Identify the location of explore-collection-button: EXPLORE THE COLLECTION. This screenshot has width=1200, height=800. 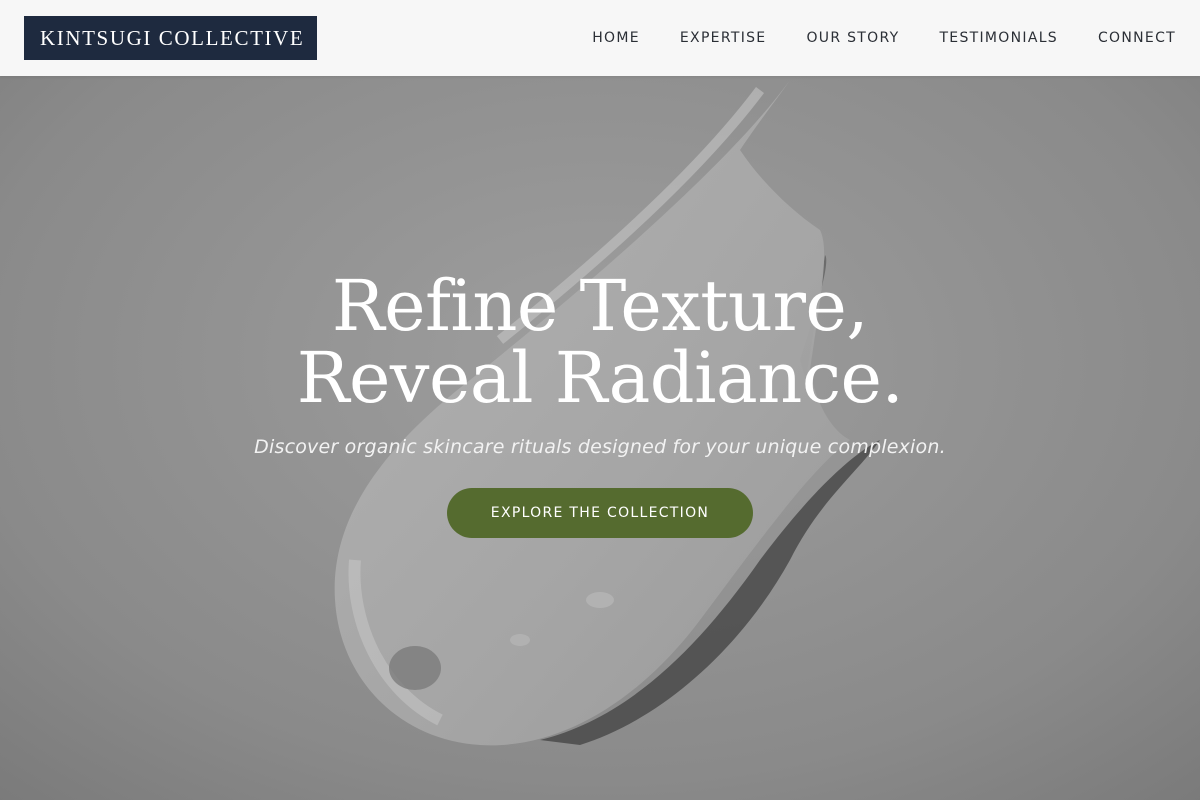
(600, 513).